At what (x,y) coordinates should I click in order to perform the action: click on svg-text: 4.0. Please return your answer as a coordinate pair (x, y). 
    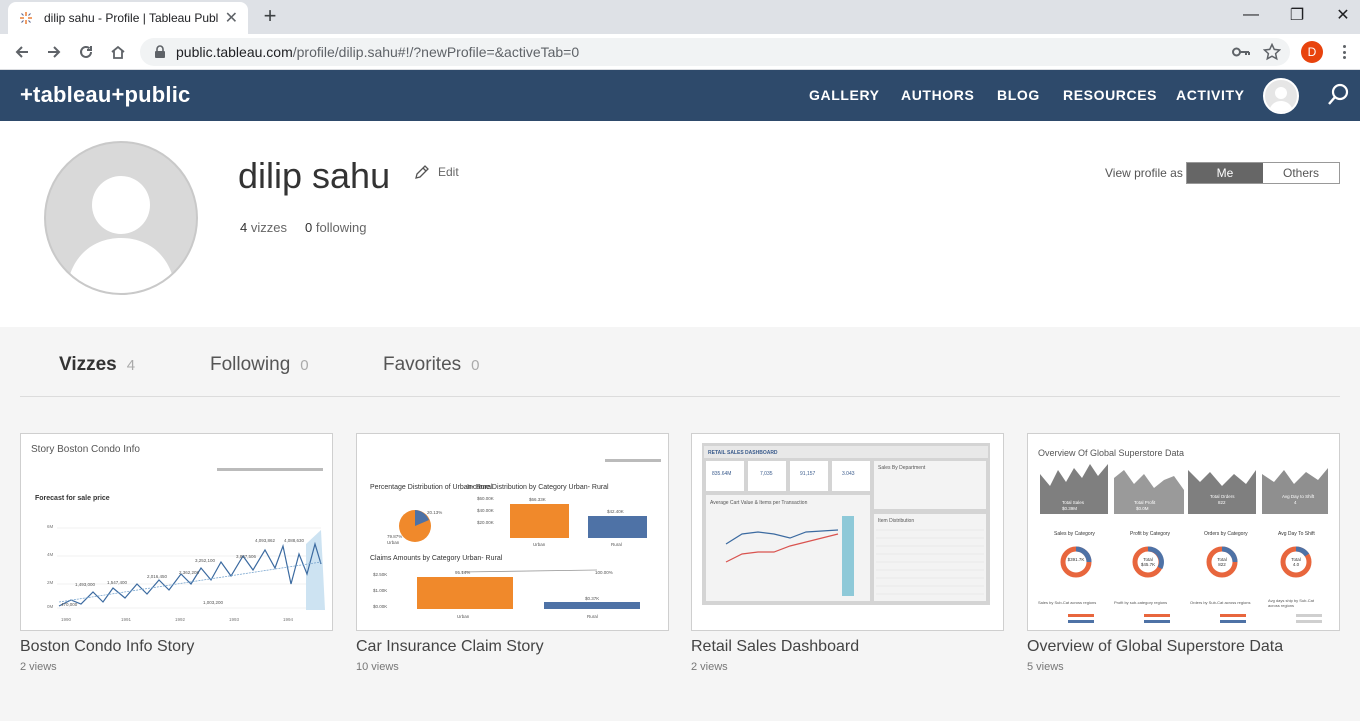
    Looking at the image, I should click on (1296, 564).